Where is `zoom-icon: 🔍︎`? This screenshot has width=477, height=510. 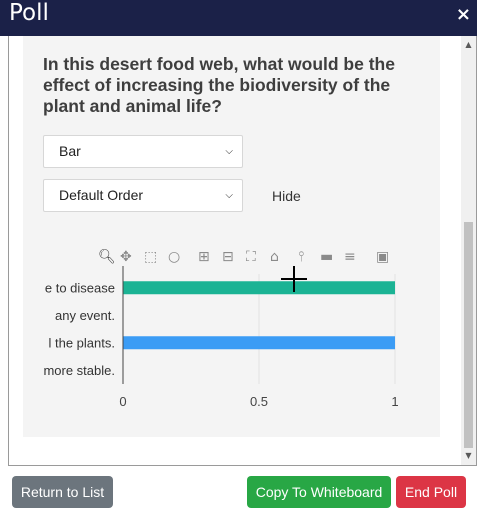
zoom-icon: 🔍︎ is located at coordinates (107, 257).